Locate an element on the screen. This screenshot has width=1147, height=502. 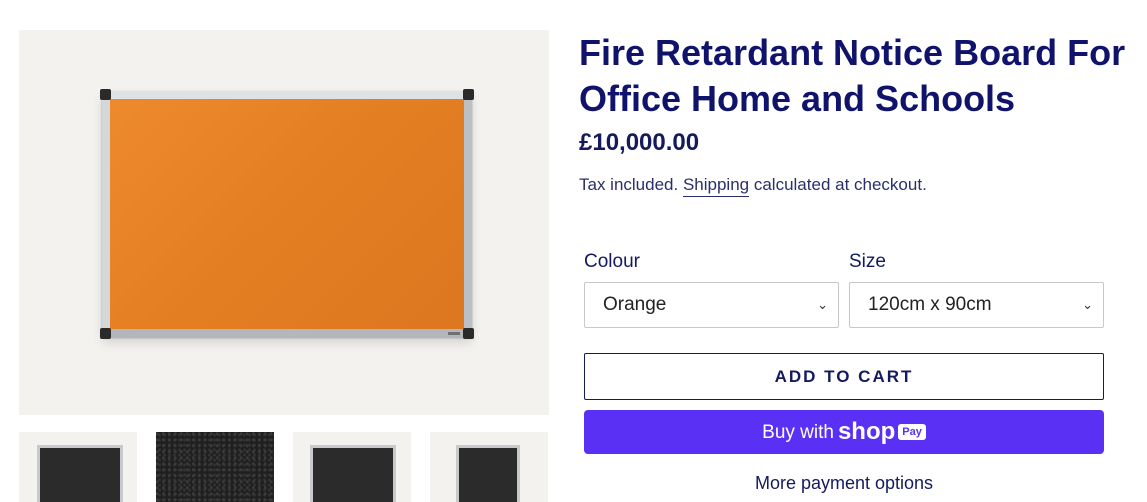
size-select: 120cm x 90cm ⌄ is located at coordinates (976, 305).